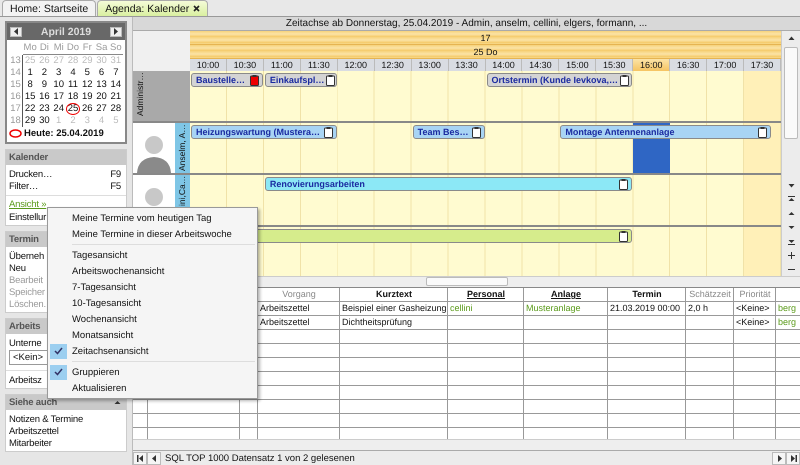 The width and height of the screenshot is (800, 465). Describe the element at coordinates (87, 73) in the screenshot. I see `calendar-day: 5` at that location.